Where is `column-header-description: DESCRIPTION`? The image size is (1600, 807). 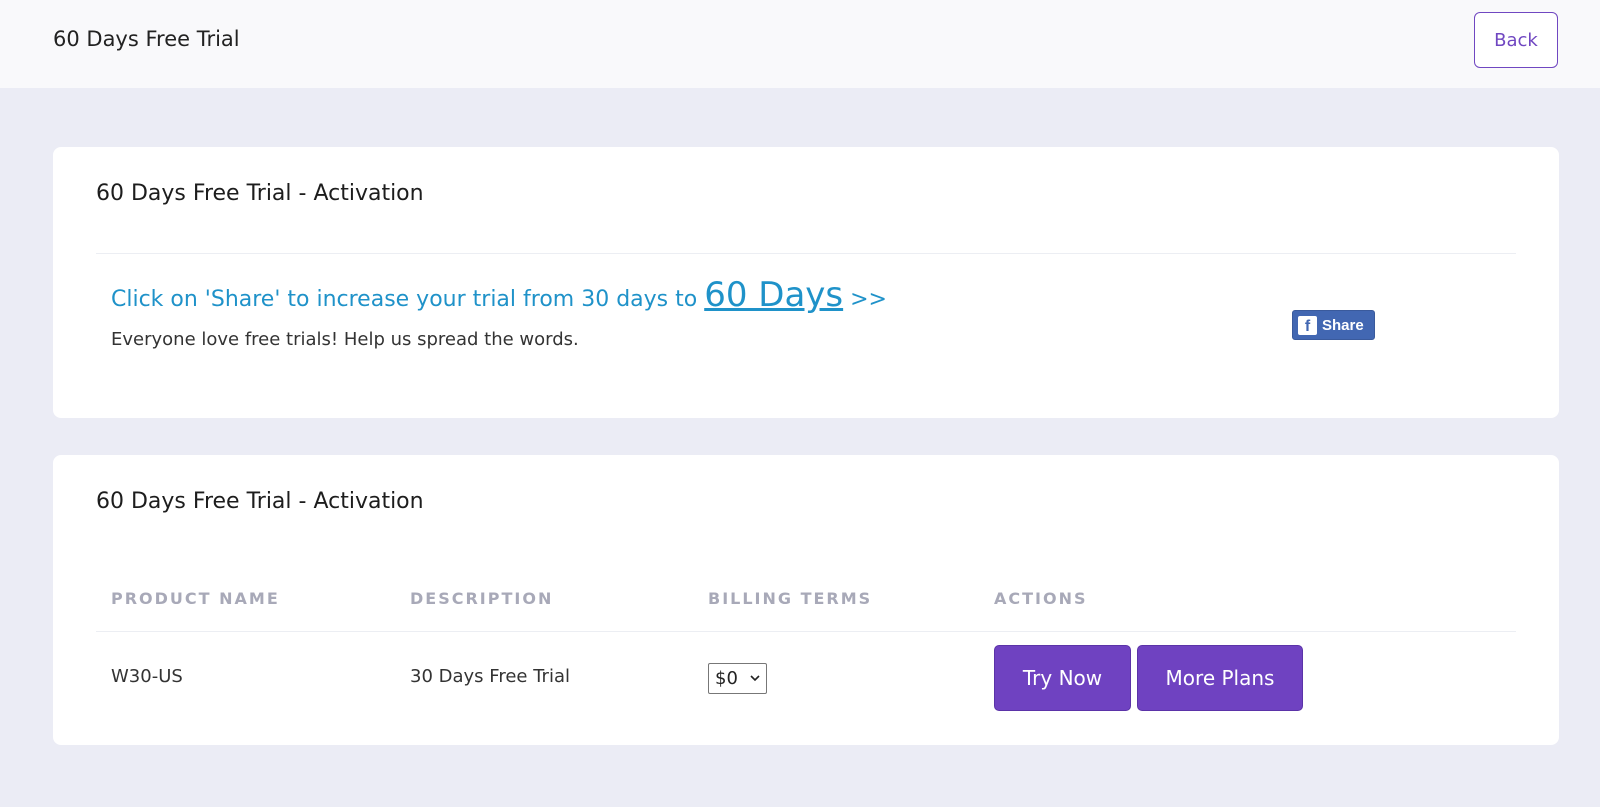 column-header-description: DESCRIPTION is located at coordinates (482, 598).